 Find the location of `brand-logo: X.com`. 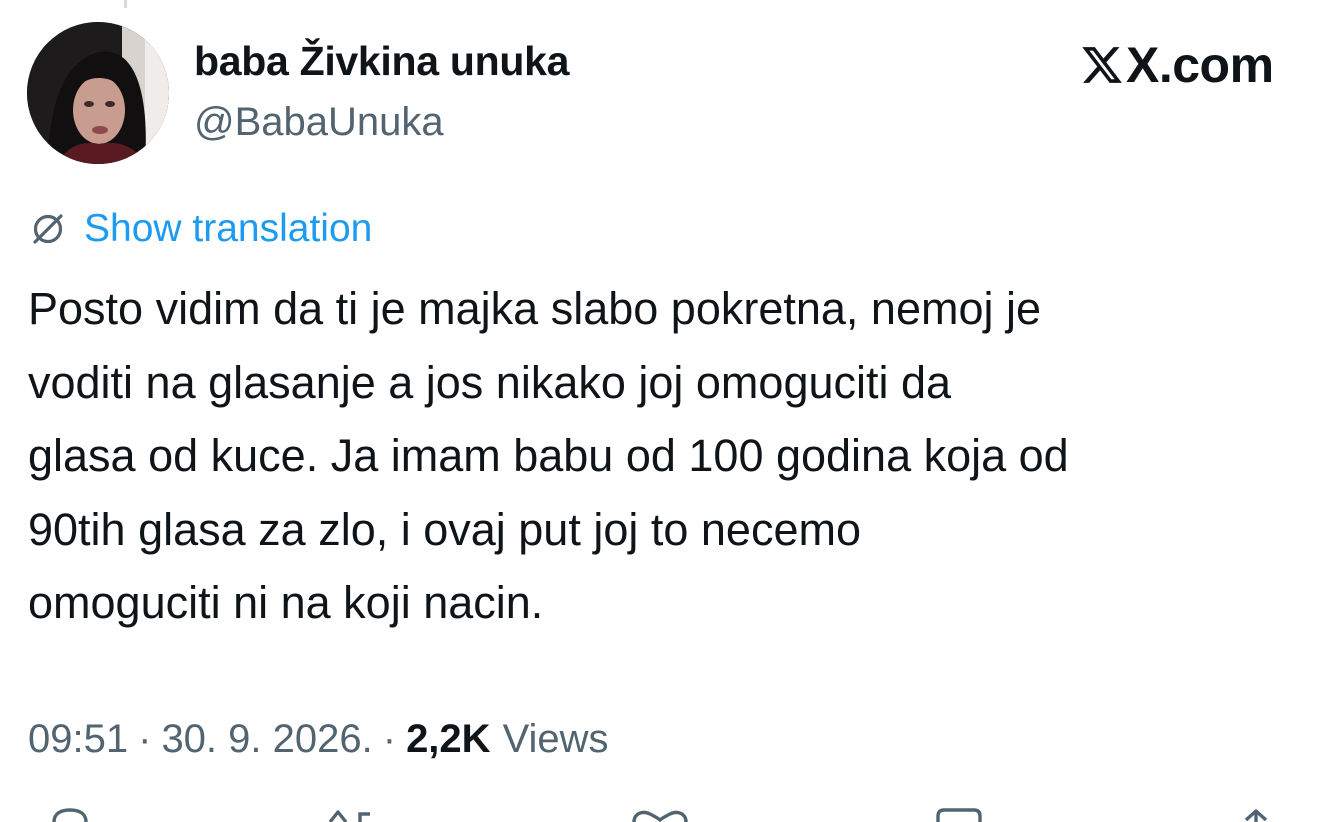

brand-logo: X.com is located at coordinates (1177, 65).